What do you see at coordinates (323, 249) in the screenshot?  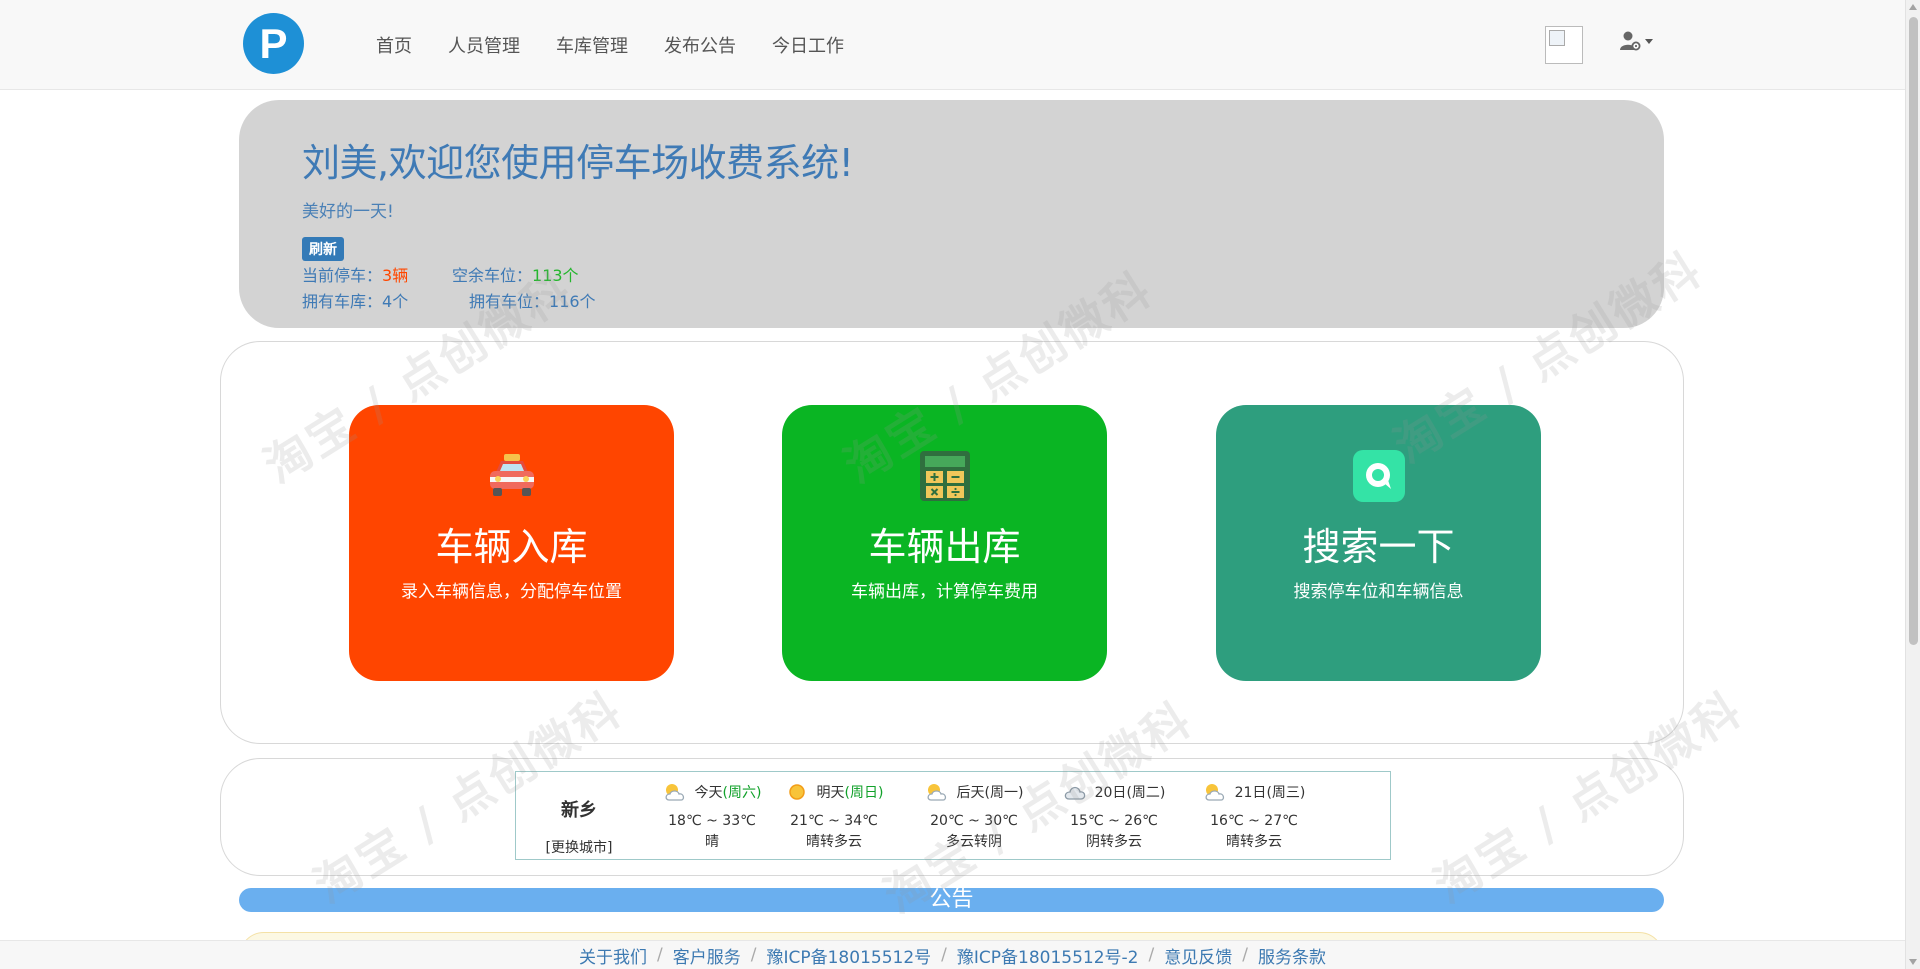 I see `refresh-button: 刷新` at bounding box center [323, 249].